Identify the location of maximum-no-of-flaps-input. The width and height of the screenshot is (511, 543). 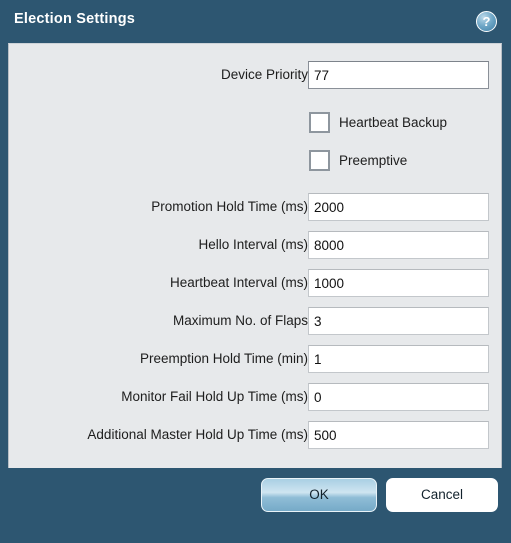
(398, 321).